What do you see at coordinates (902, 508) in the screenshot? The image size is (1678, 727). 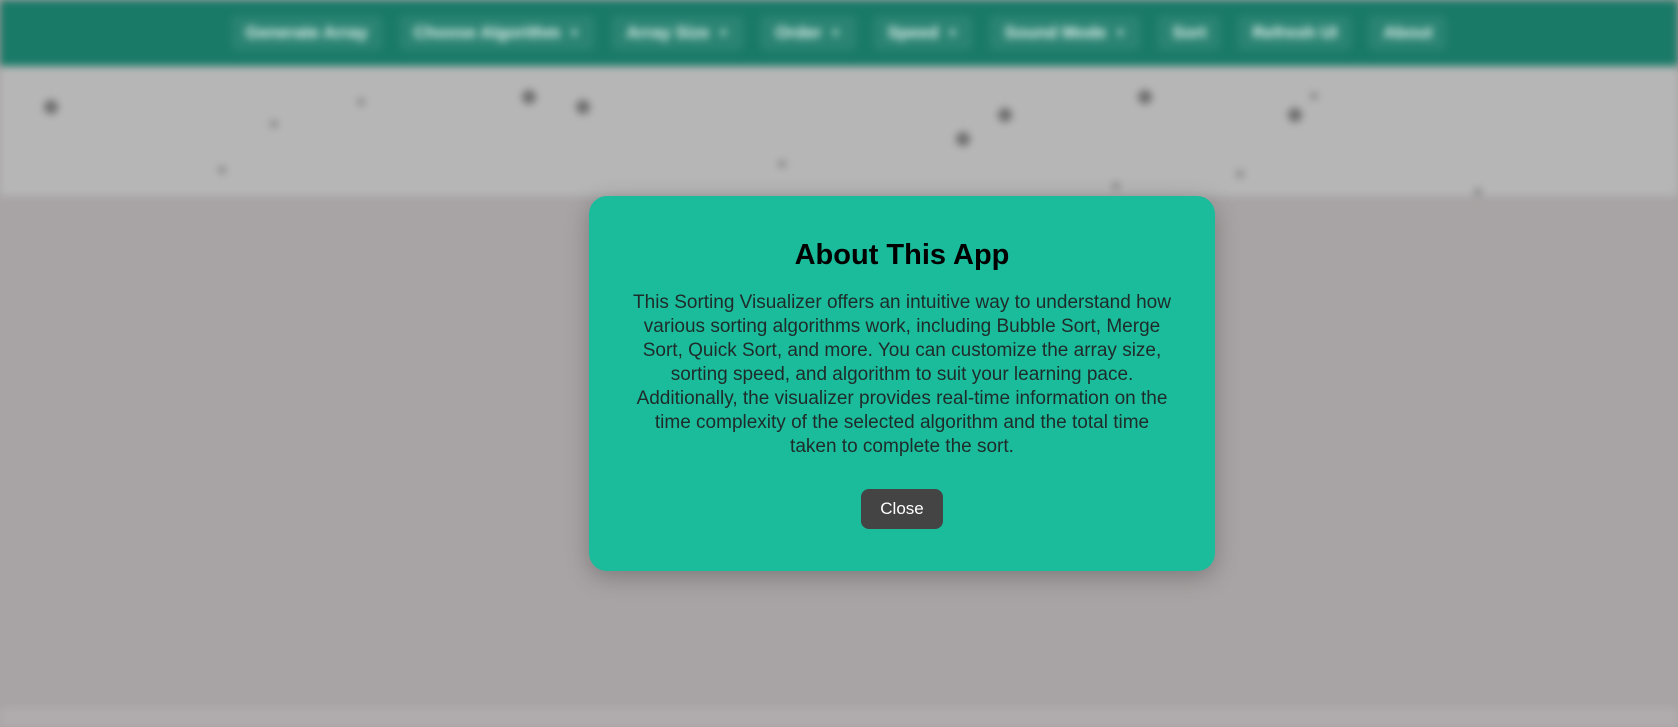 I see `close-button: Close` at bounding box center [902, 508].